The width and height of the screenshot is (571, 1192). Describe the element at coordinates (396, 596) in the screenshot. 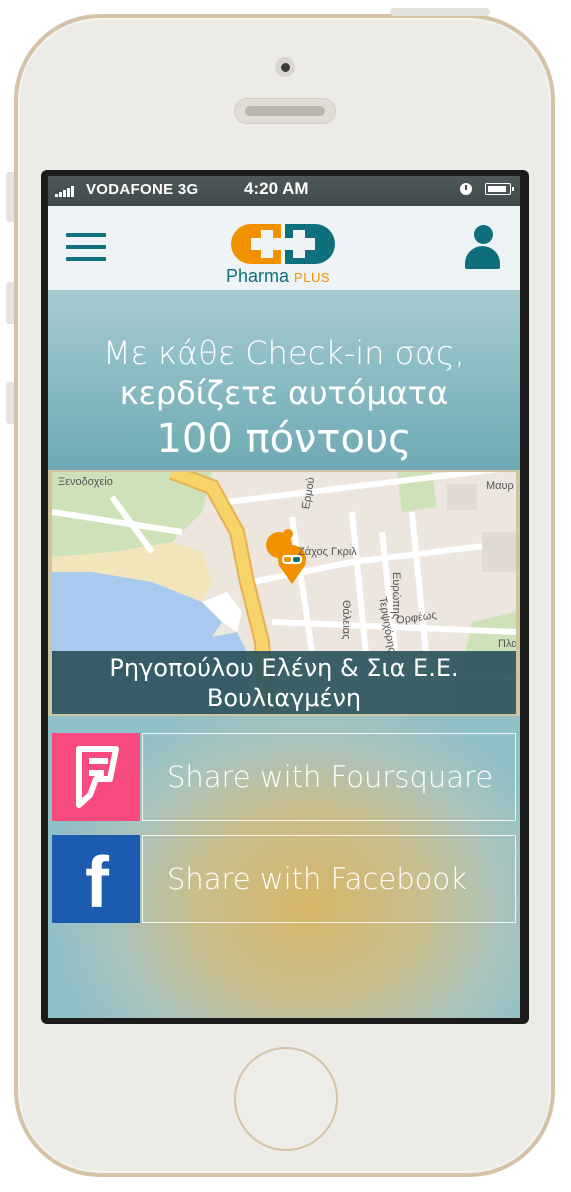

I see `map-label-street-evropis: Ευρώπης` at that location.